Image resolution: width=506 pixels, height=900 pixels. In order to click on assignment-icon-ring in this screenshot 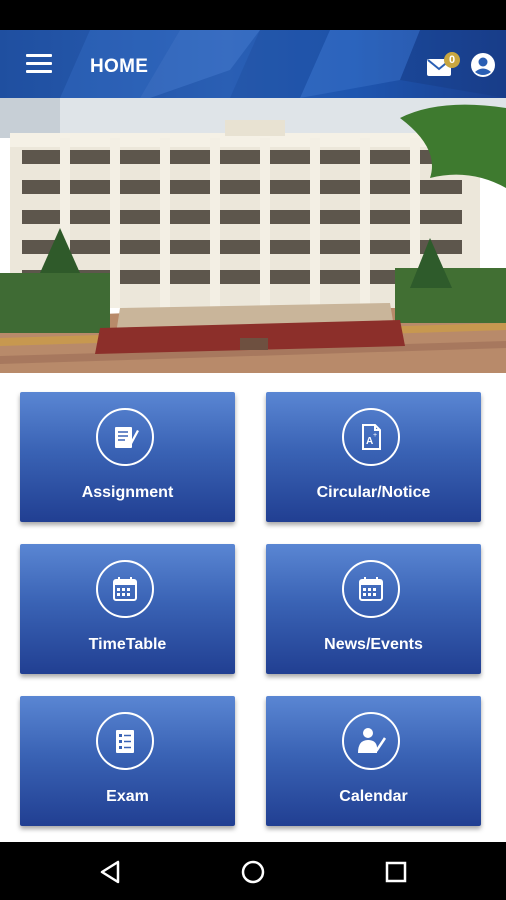, I will do `click(125, 437)`.